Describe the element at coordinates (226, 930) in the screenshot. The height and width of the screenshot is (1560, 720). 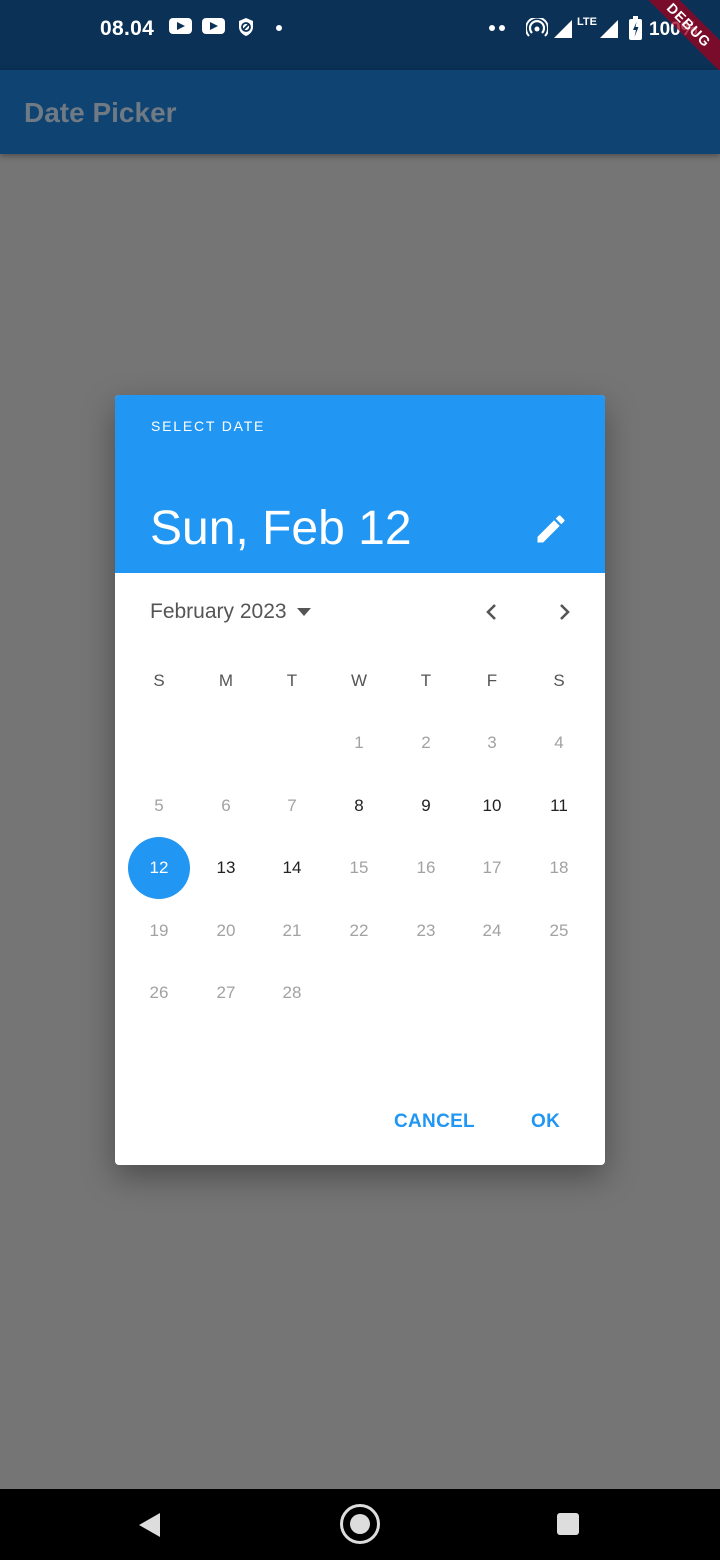
I see `calendar-day: 20` at that location.